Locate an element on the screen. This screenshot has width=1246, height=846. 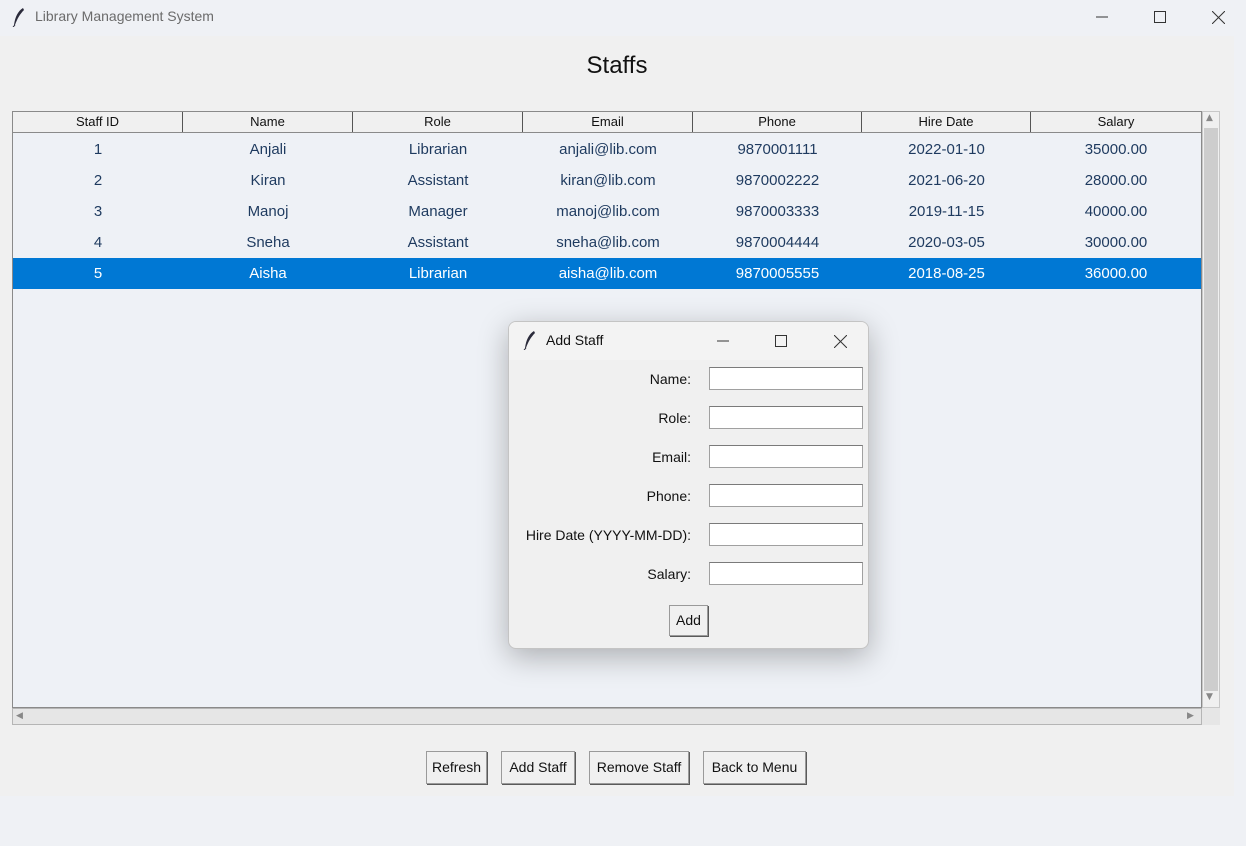
close-button is located at coordinates (1217, 17).